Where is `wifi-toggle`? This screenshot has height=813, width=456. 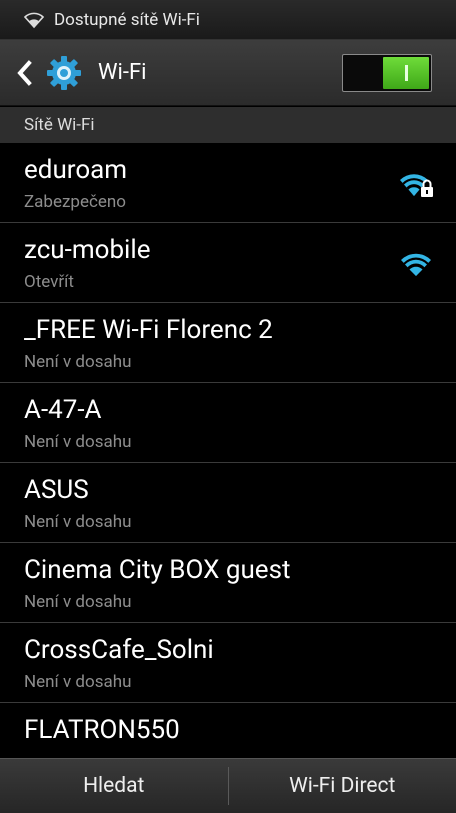 wifi-toggle is located at coordinates (387, 73).